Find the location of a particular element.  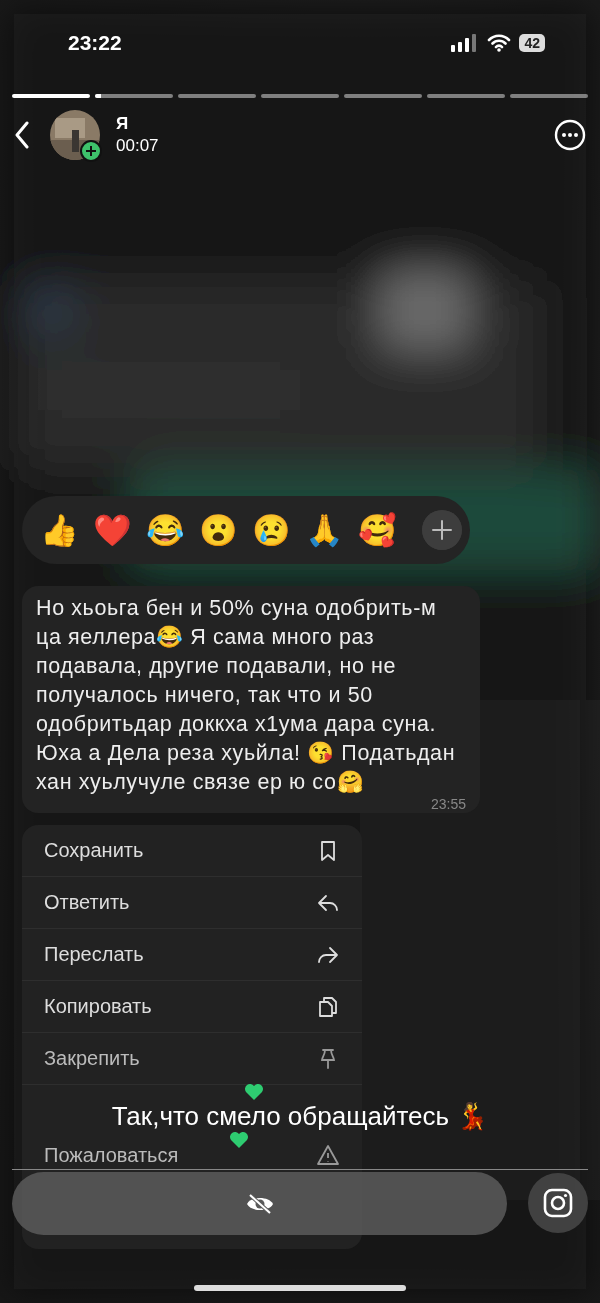

battery-level: 42 is located at coordinates (532, 43).